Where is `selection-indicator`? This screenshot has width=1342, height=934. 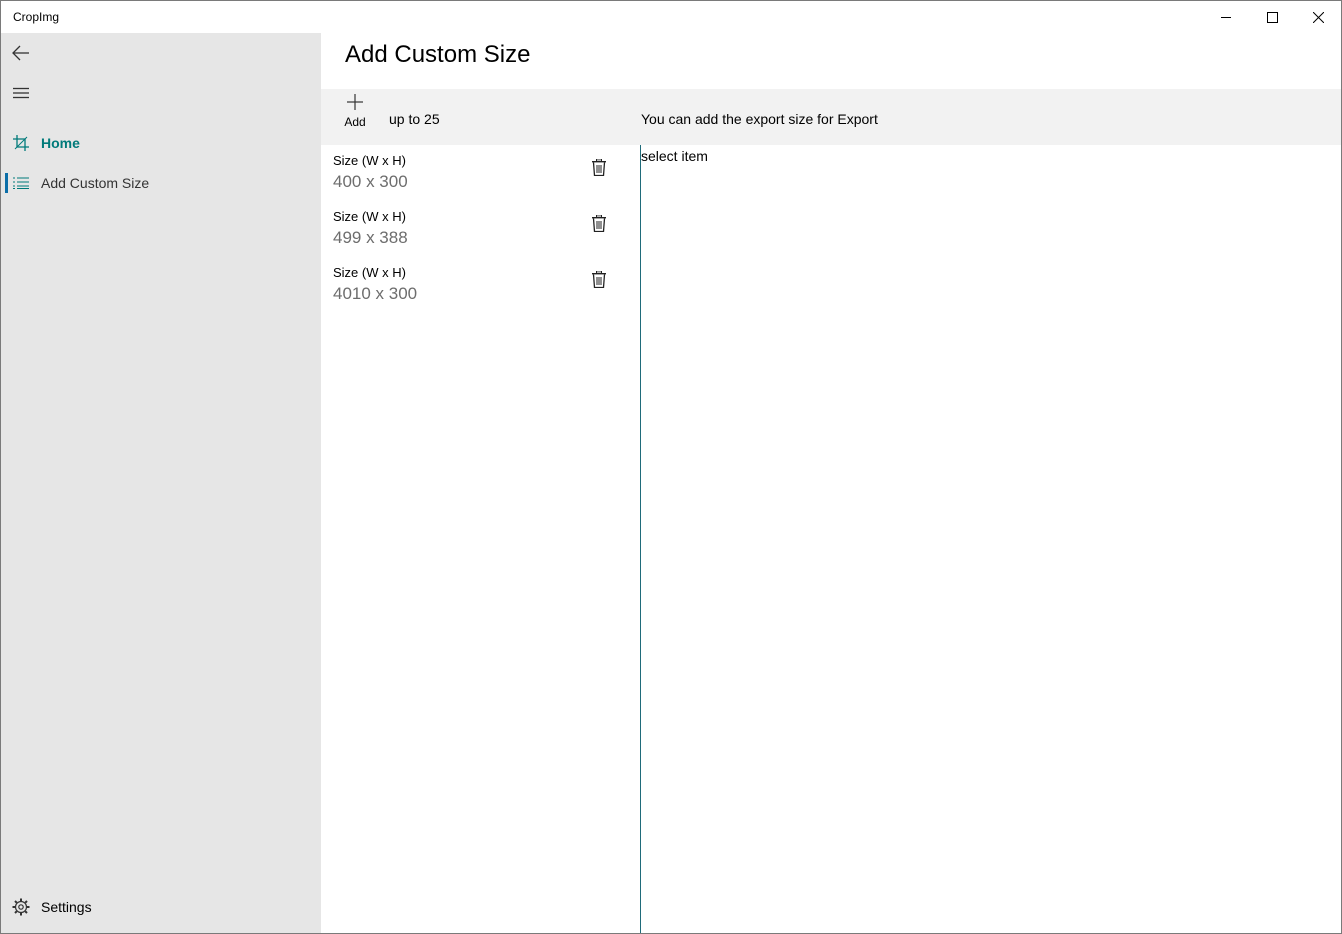 selection-indicator is located at coordinates (6, 183).